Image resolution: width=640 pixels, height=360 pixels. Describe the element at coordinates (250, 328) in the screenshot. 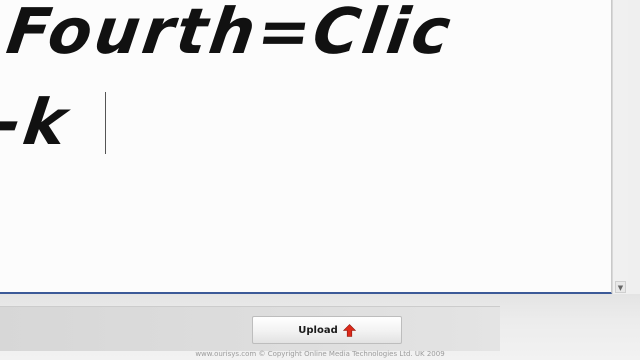

I see `footer-band` at that location.